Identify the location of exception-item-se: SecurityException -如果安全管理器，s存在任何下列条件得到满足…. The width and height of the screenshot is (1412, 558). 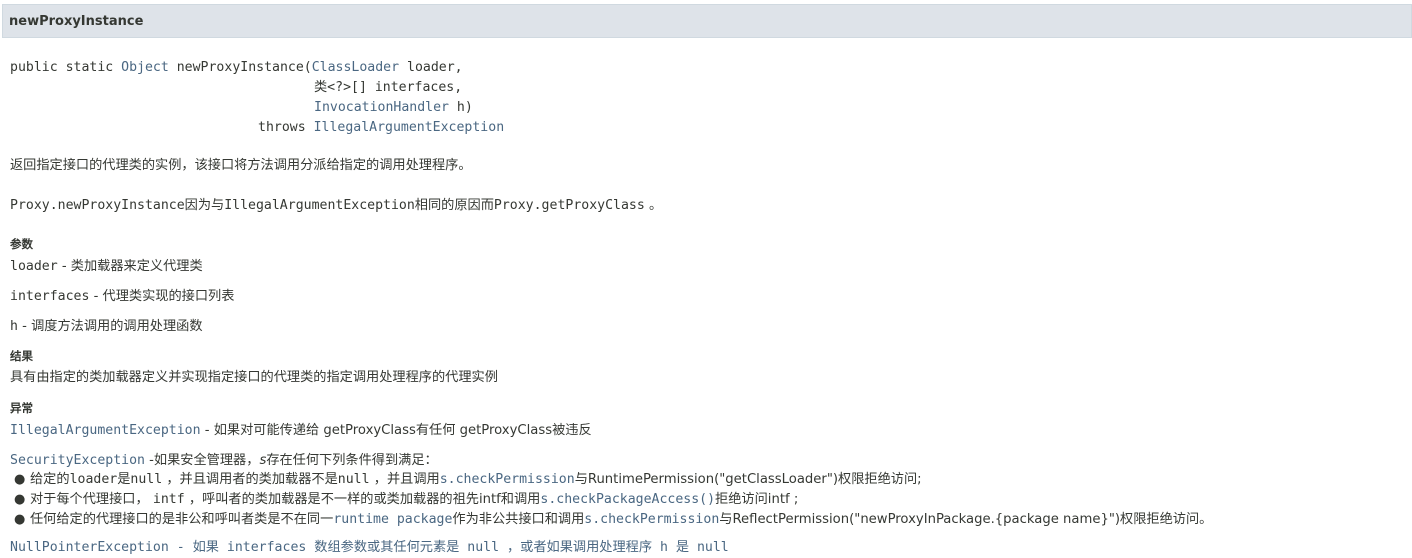
(224, 461).